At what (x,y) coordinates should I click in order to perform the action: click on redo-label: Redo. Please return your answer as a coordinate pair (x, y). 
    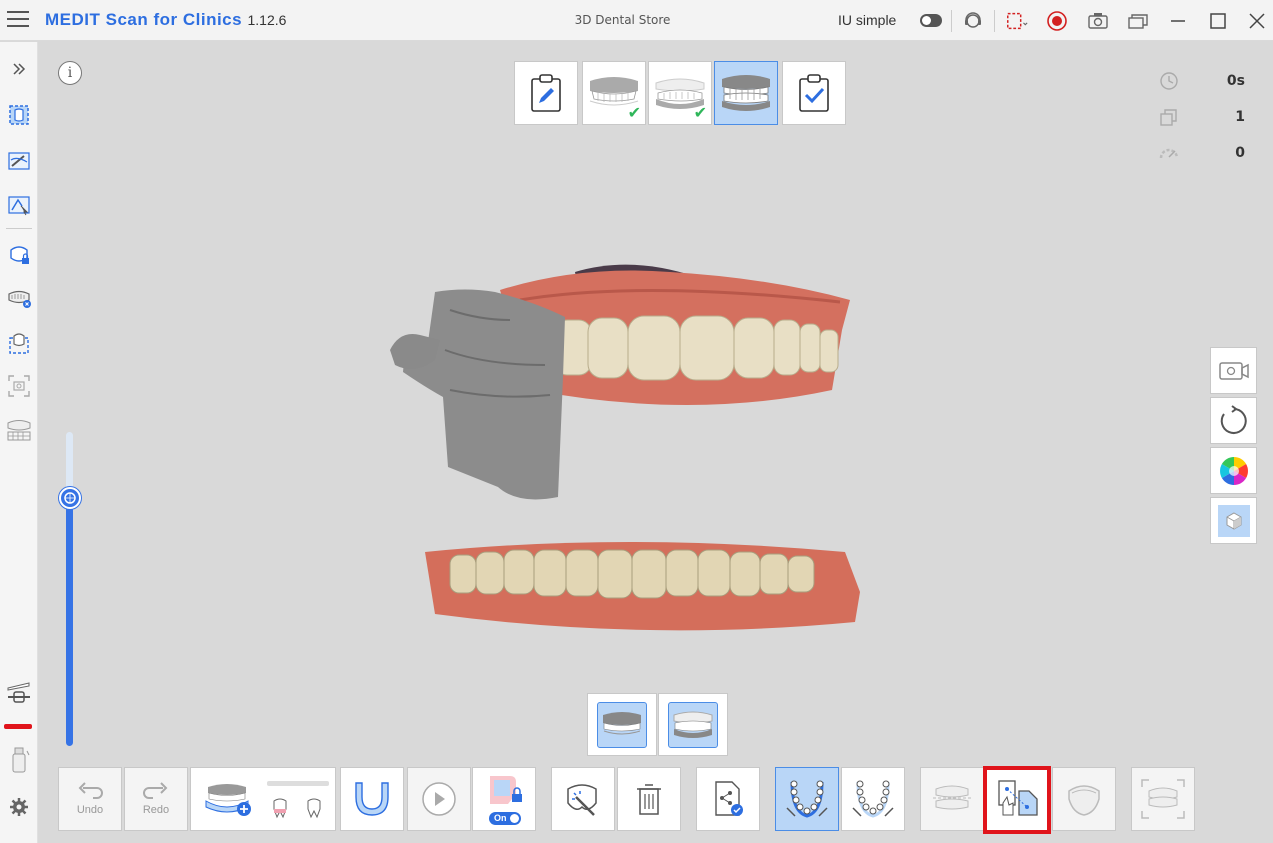
    Looking at the image, I should click on (156, 810).